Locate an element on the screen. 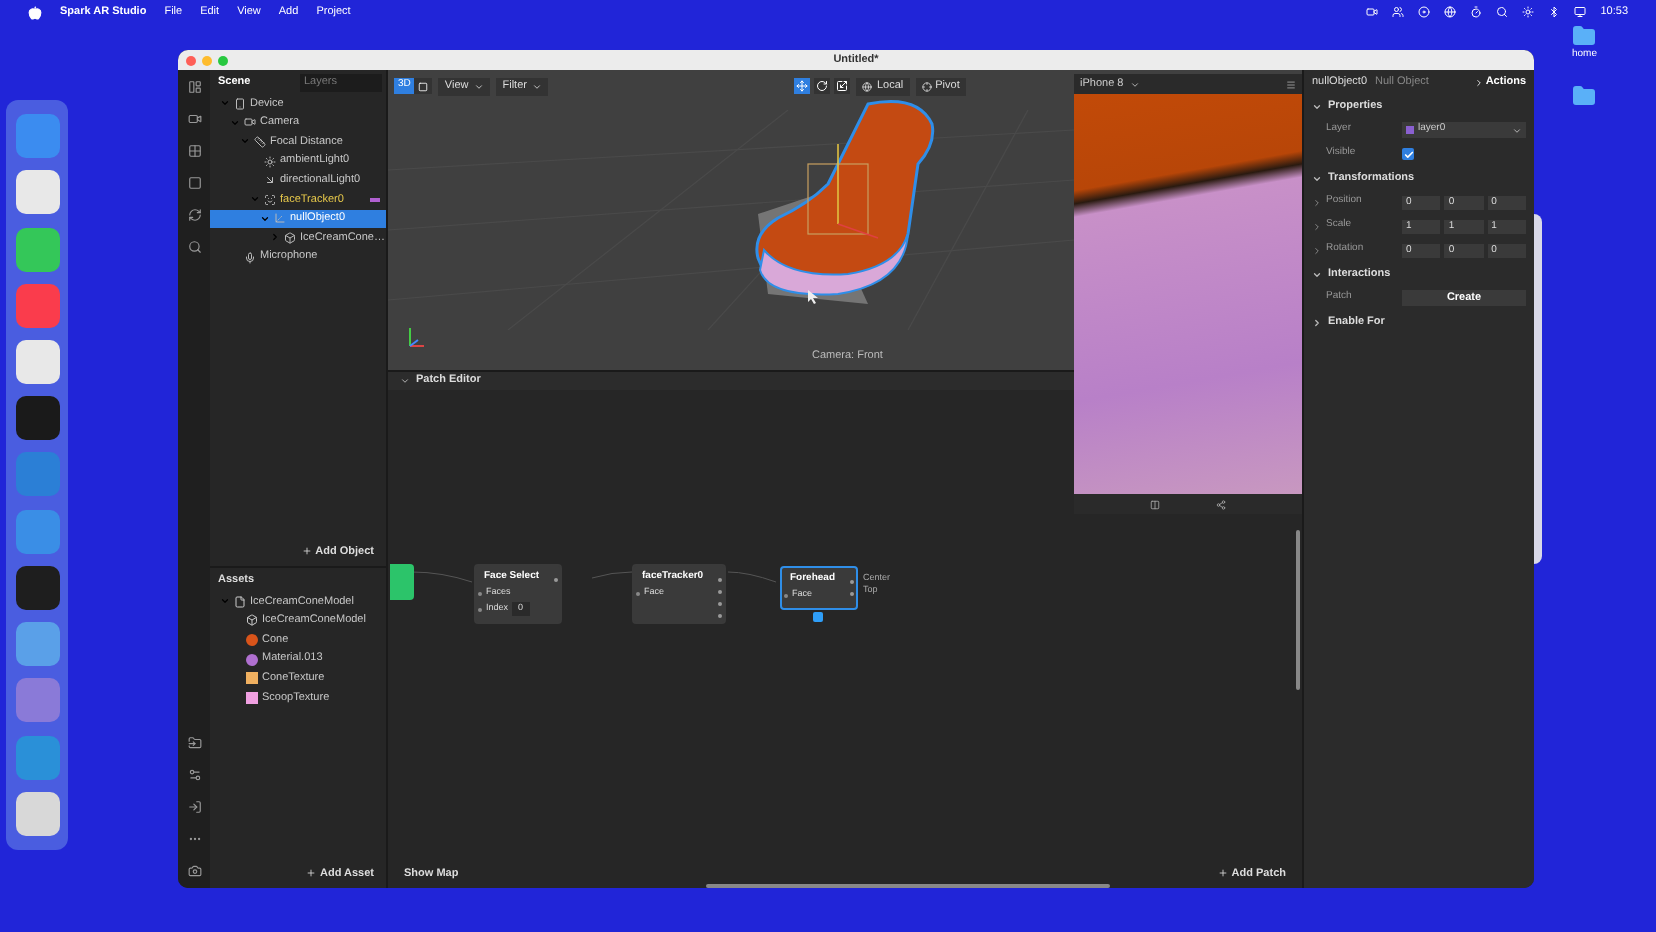 The width and height of the screenshot is (1656, 932). more-icon is located at coordinates (194, 839).